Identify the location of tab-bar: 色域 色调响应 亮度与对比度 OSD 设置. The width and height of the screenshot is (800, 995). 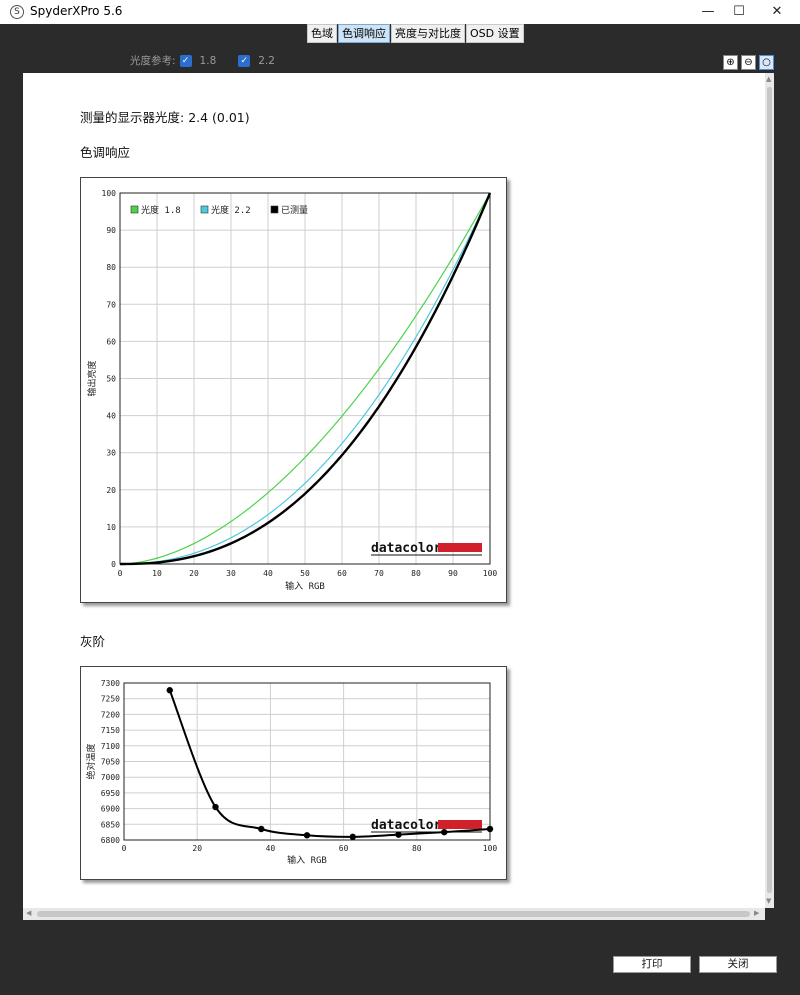
(416, 33).